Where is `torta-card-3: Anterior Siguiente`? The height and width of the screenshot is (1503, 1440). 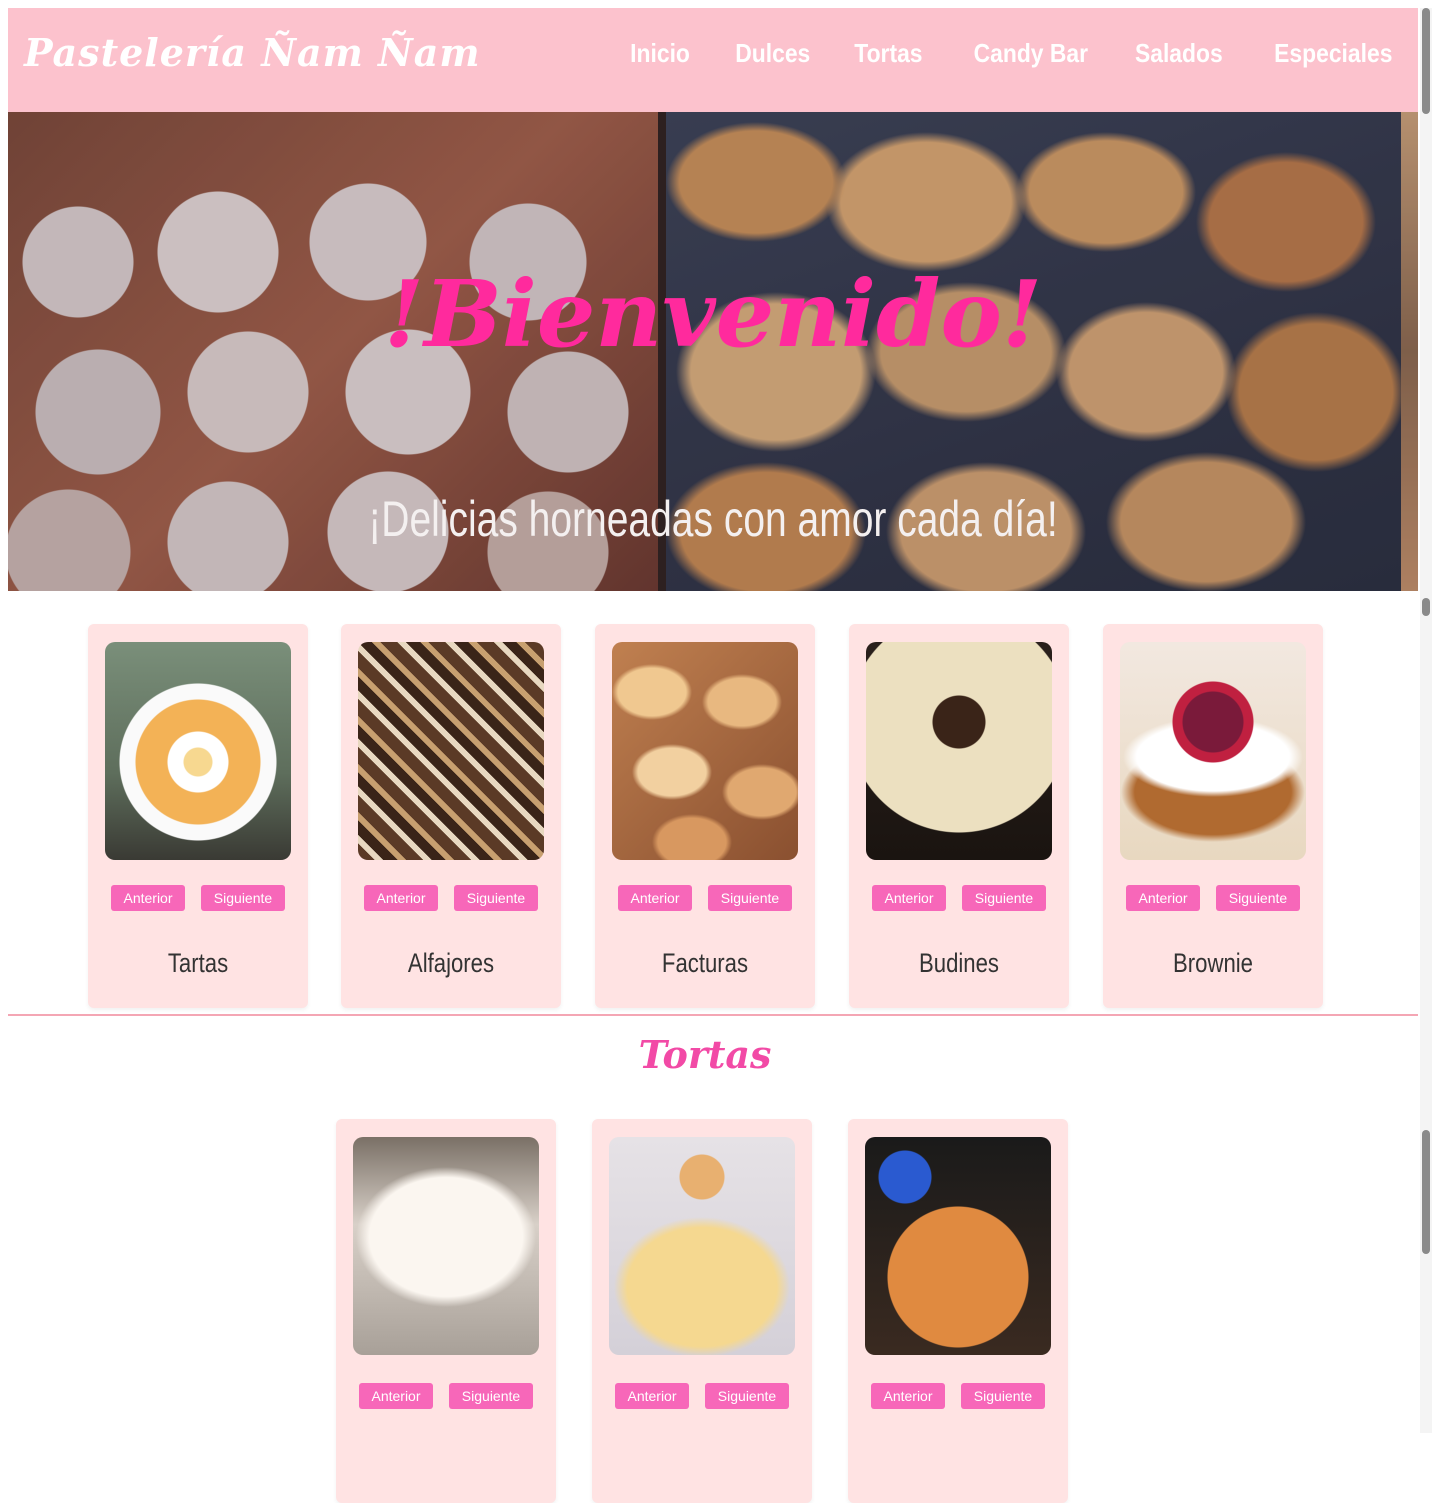
torta-card-3: Anterior Siguiente is located at coordinates (958, 1311).